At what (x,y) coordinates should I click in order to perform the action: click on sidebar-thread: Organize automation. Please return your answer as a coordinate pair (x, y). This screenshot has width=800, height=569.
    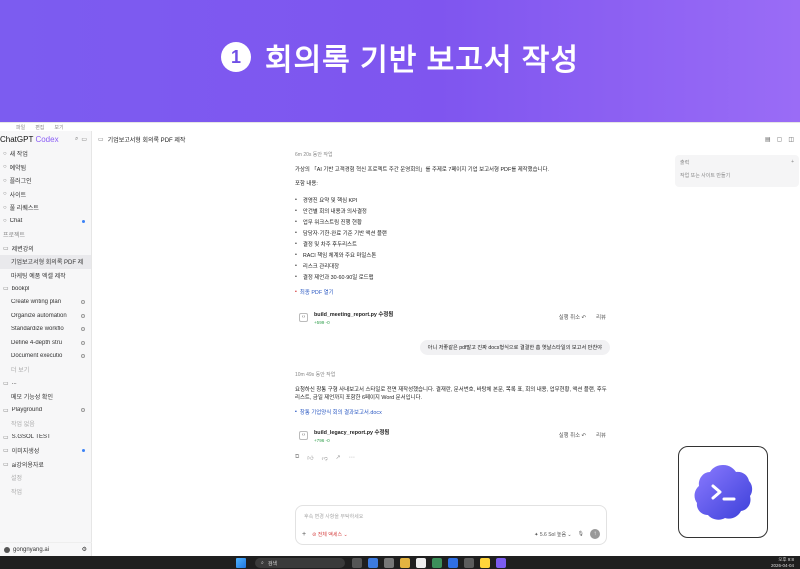
    Looking at the image, I should click on (45, 316).